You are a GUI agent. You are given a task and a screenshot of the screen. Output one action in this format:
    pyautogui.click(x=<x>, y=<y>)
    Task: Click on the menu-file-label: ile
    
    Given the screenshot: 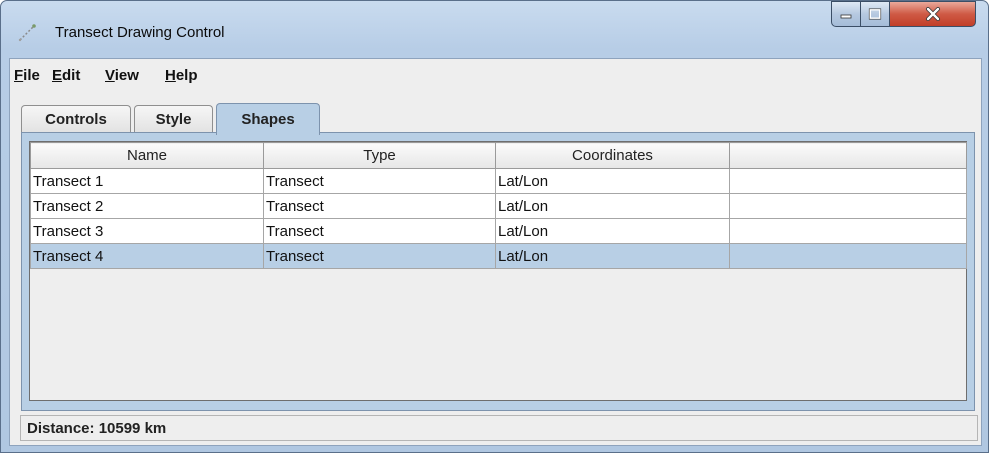 What is the action you would take?
    pyautogui.click(x=31, y=75)
    